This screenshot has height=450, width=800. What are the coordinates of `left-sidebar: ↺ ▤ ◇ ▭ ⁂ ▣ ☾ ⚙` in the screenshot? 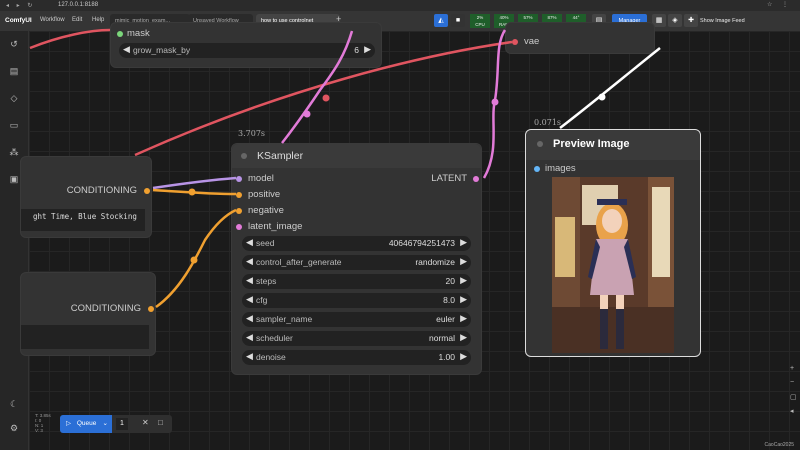 It's located at (14, 240).